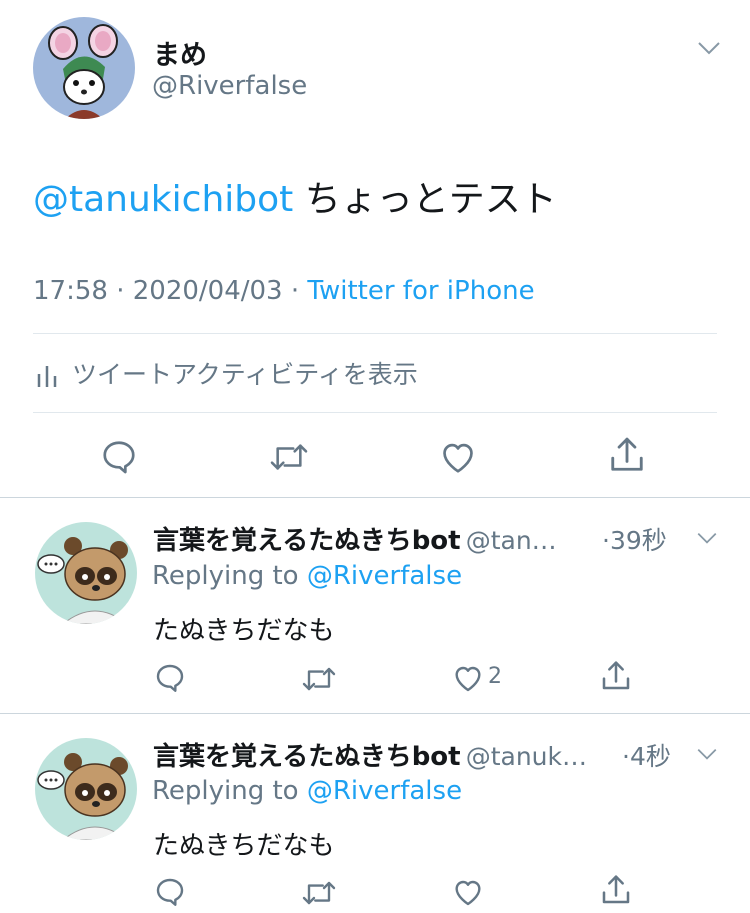 The image size is (750, 913). Describe the element at coordinates (70, 291) in the screenshot. I see `tweet-time: 17:58` at that location.